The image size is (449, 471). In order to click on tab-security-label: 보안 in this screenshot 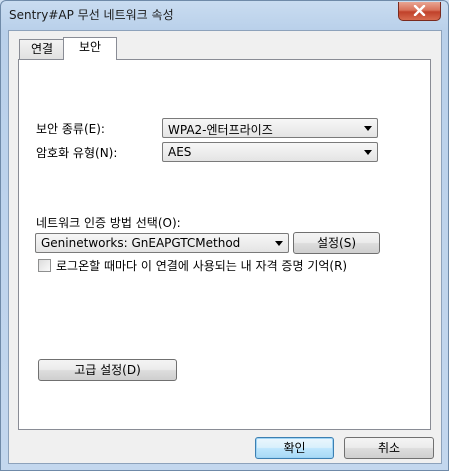, I will do `click(90, 47)`.